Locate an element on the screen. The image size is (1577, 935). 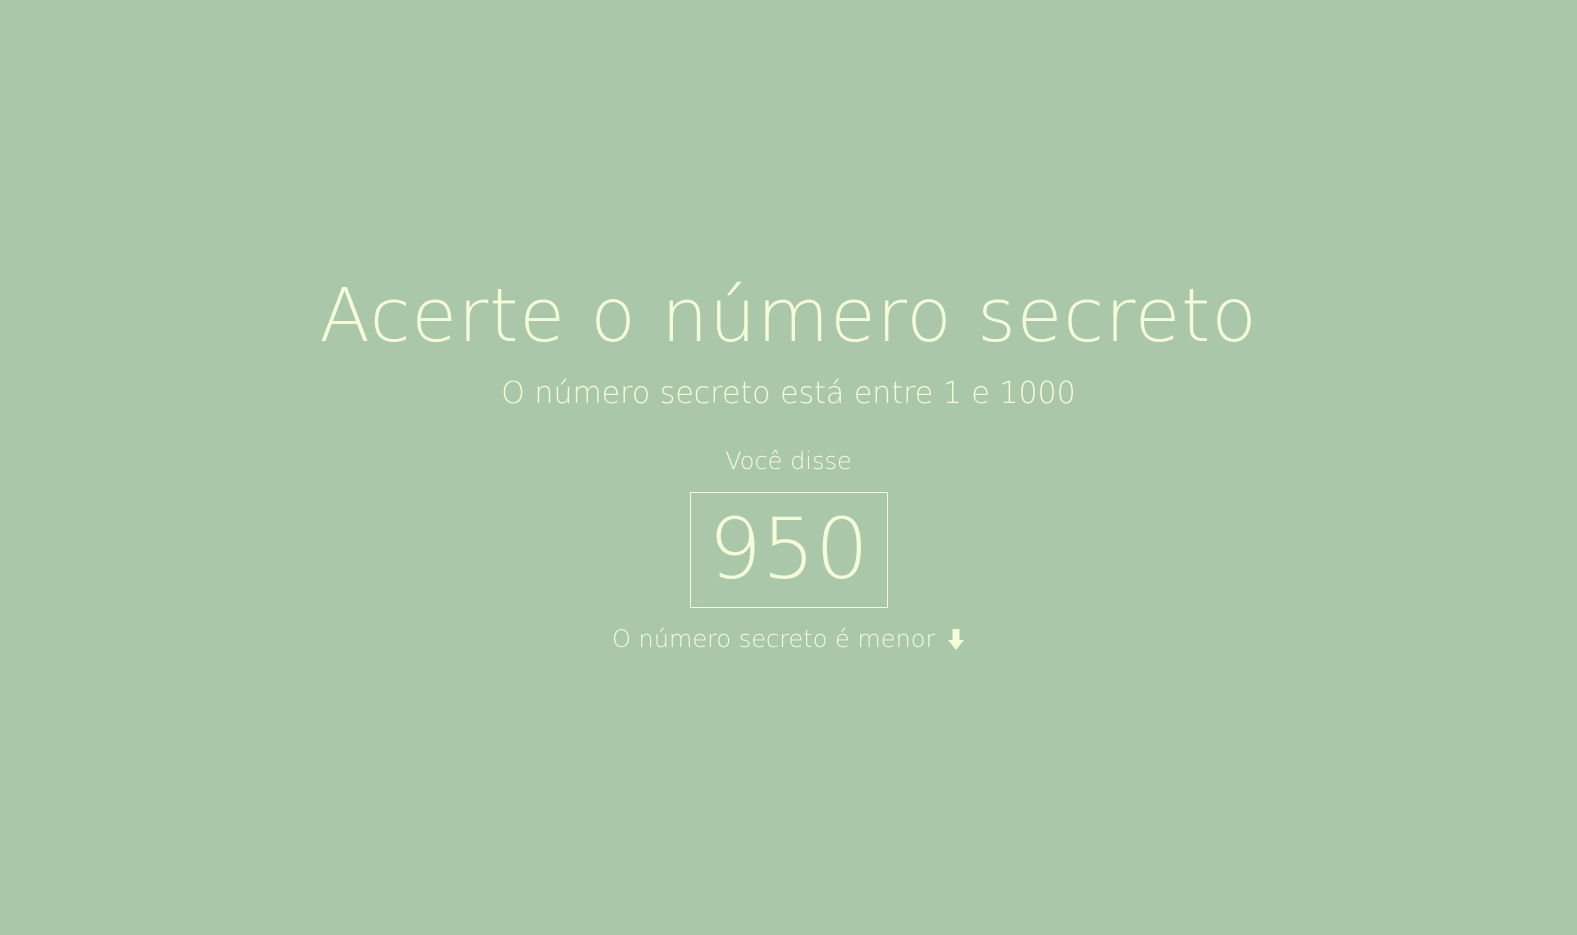
hint-message: O número secreto é menor is located at coordinates (788, 639).